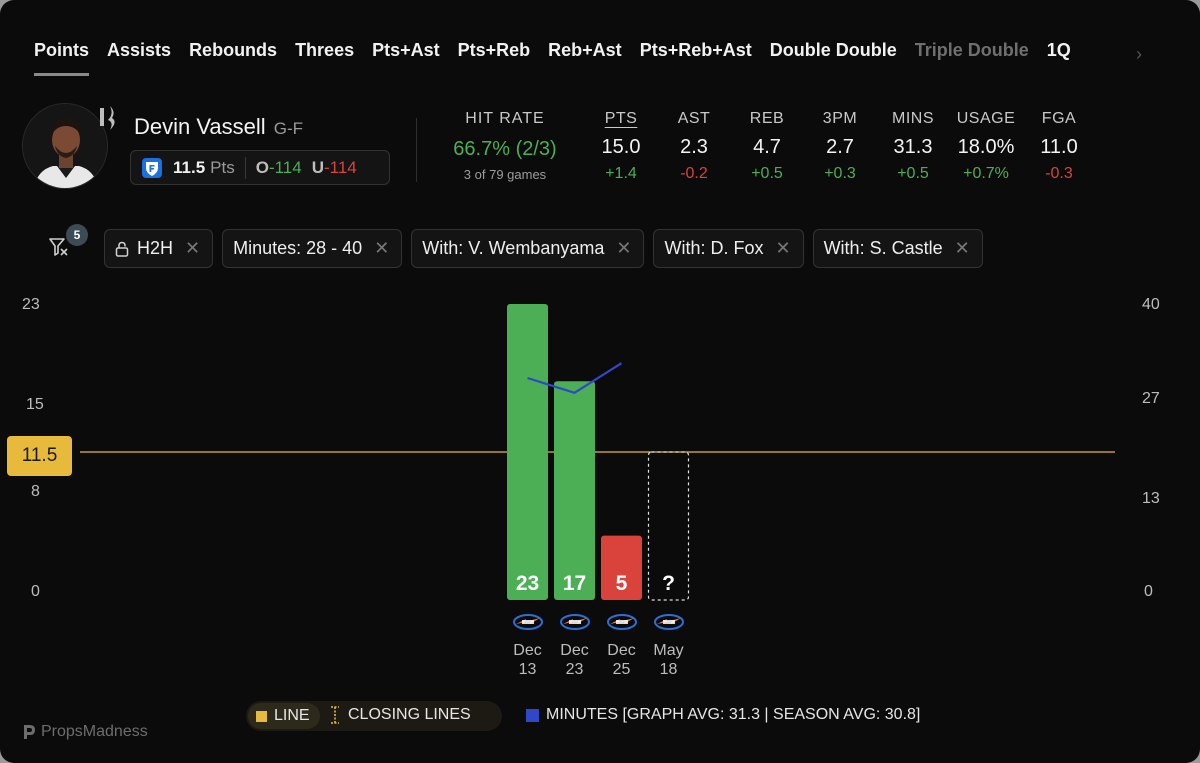  I want to click on legend-line-label: LINE, so click(292, 715).